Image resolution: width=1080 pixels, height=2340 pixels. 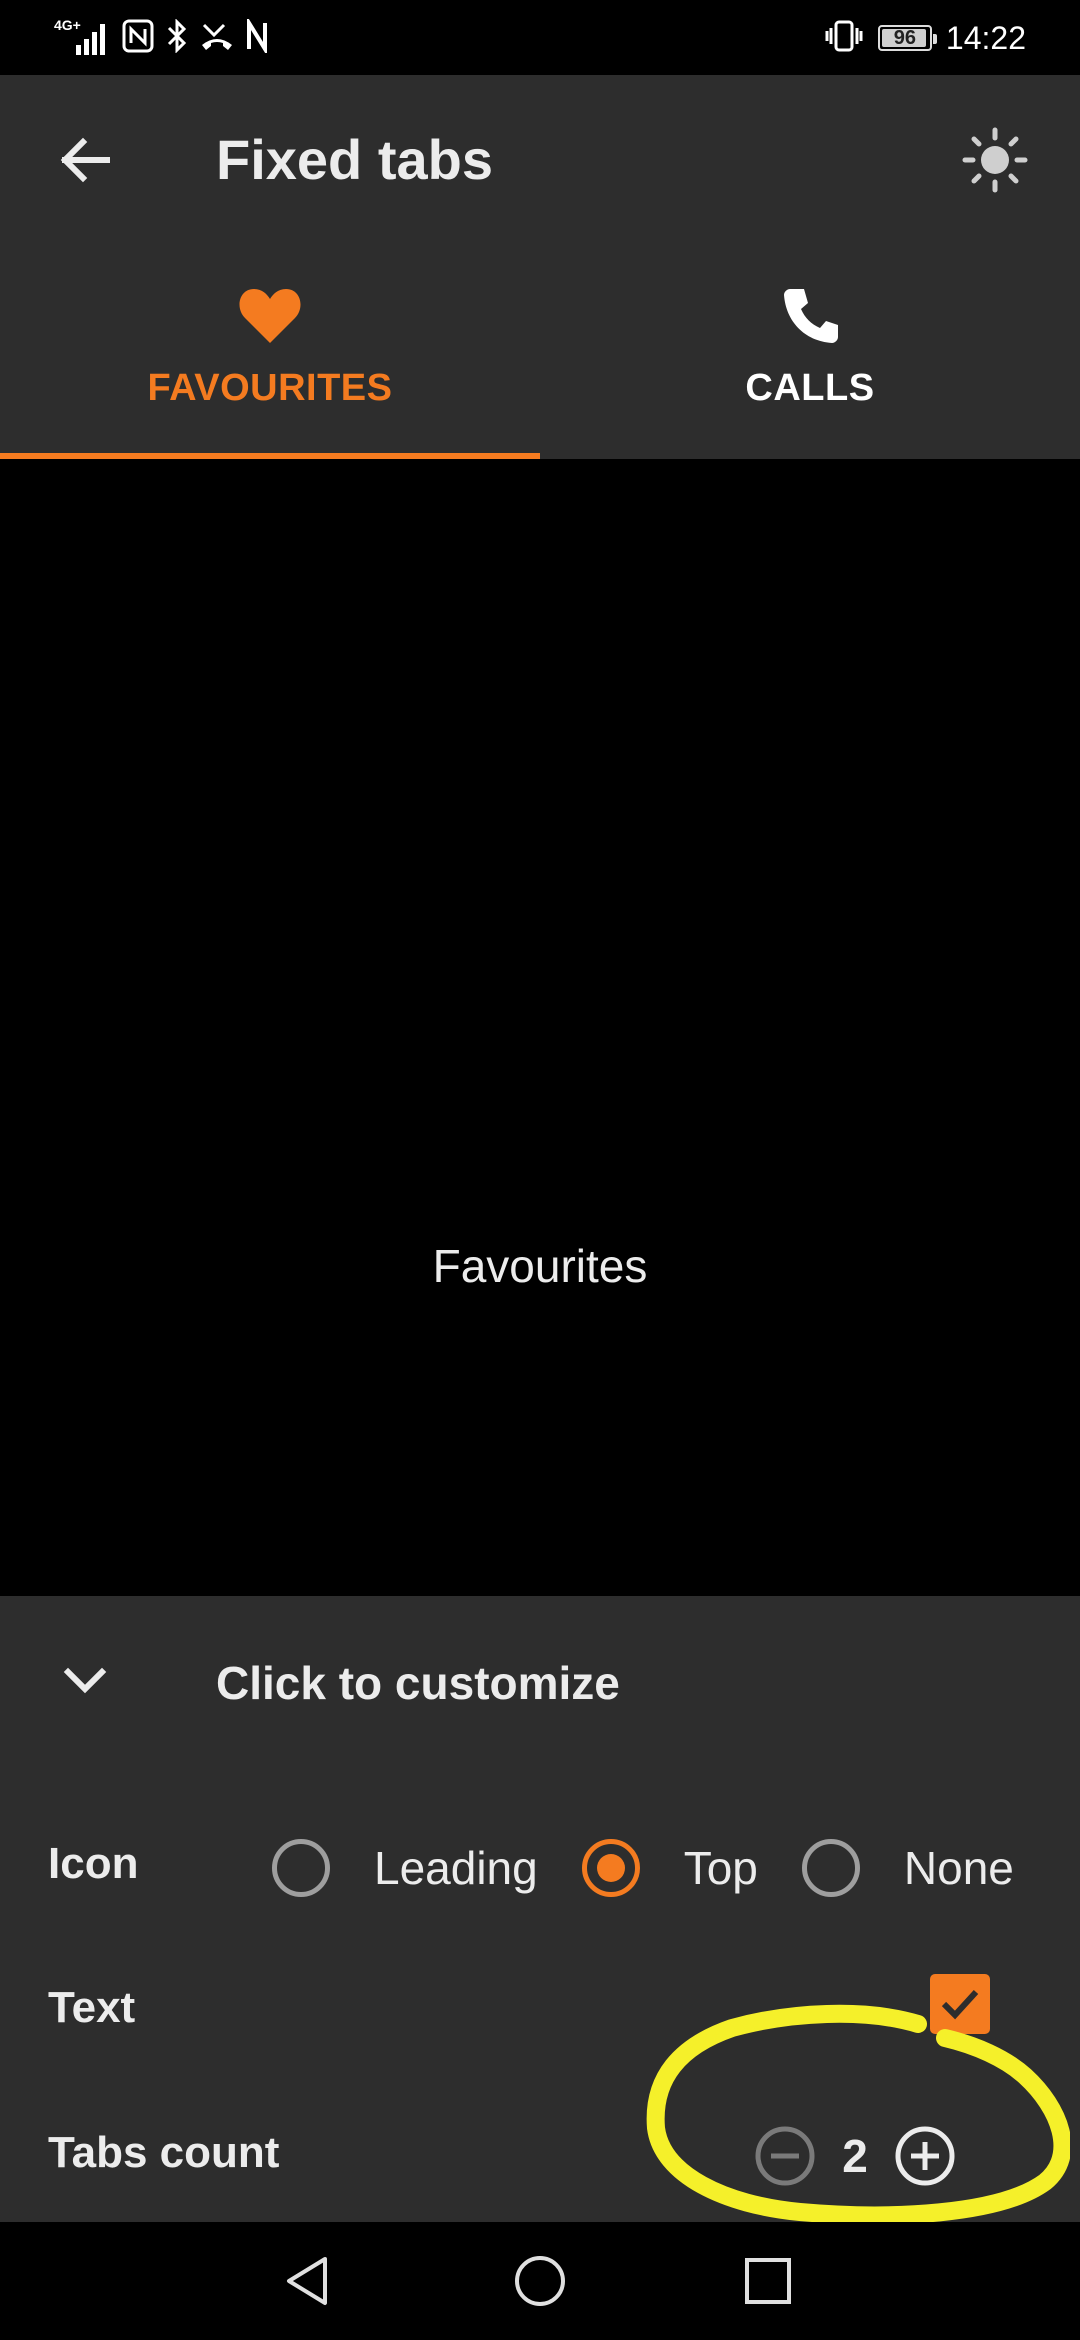 I want to click on minus-circle-icon, so click(x=785, y=2156).